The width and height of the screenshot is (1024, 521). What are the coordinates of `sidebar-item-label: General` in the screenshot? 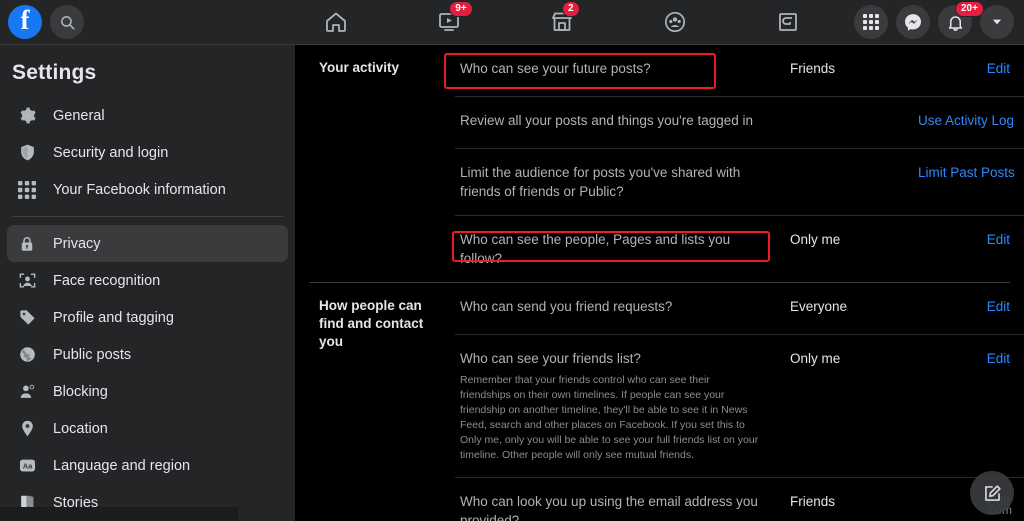 It's located at (79, 115).